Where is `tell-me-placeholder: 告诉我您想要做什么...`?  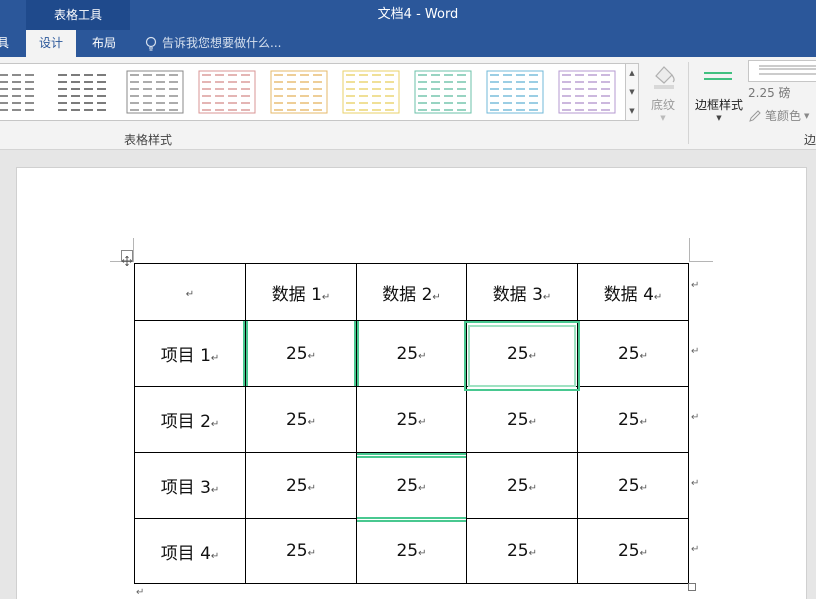
tell-me-placeholder: 告诉我您想要做什么... is located at coordinates (222, 43).